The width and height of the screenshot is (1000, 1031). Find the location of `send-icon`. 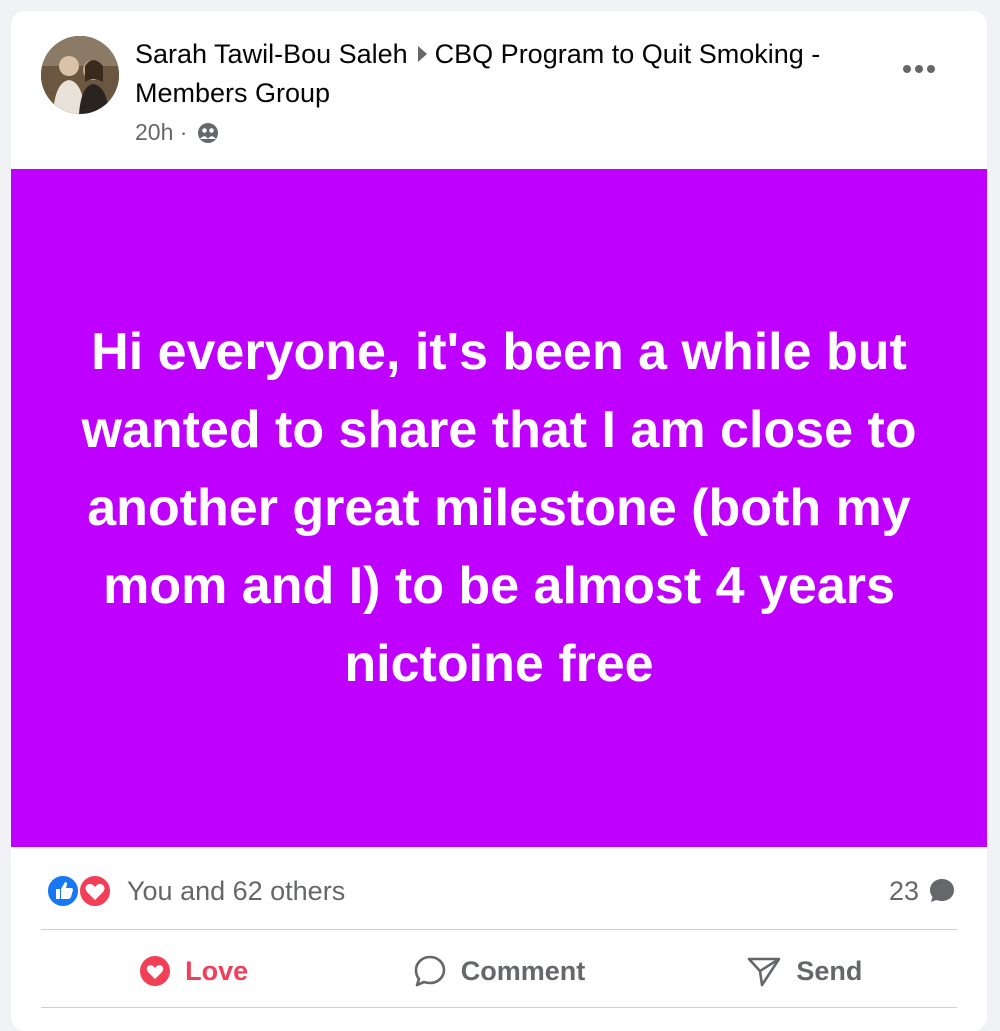

send-icon is located at coordinates (764, 972).